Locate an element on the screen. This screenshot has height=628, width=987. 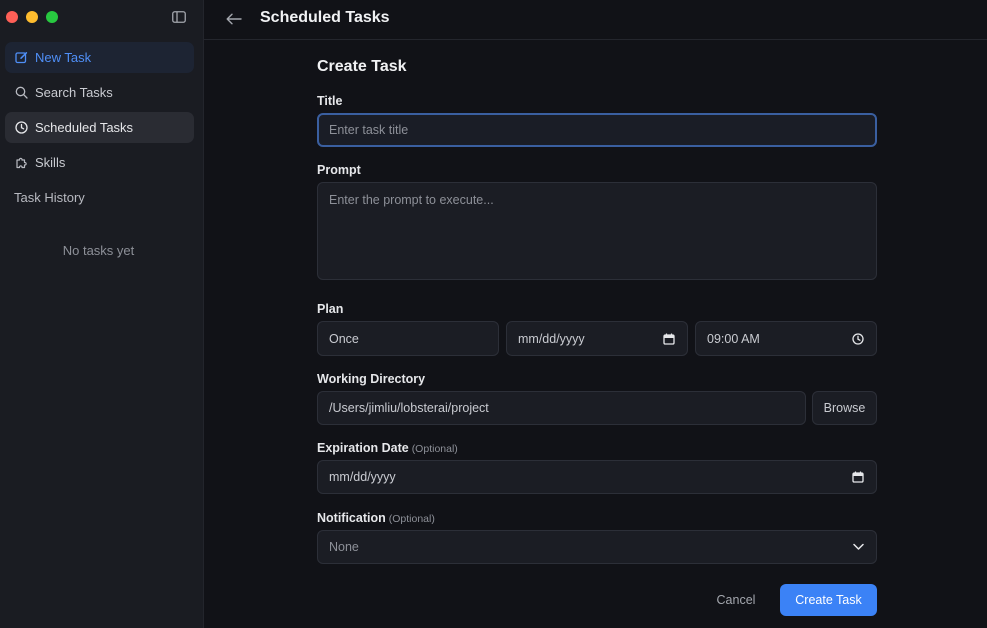
plan-date-input: mm/dd/yyyy is located at coordinates (597, 338).